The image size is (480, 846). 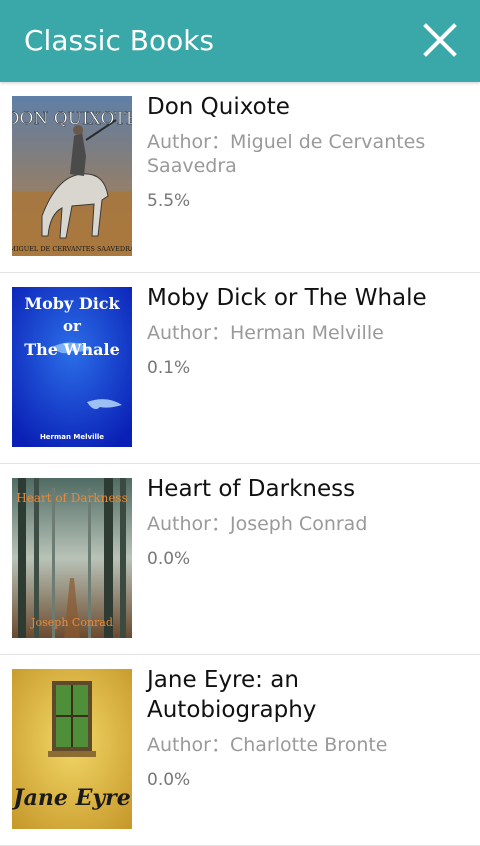 What do you see at coordinates (240, 41) in the screenshot?
I see `app-bar: Classic Books` at bounding box center [240, 41].